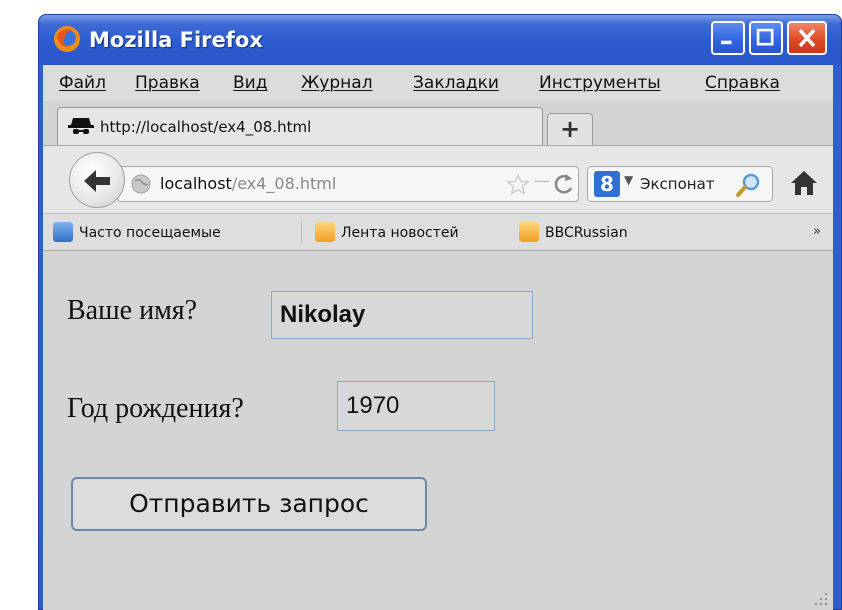 This screenshot has width=842, height=610. Describe the element at coordinates (820, 598) in the screenshot. I see `resize-grip-icon` at that location.